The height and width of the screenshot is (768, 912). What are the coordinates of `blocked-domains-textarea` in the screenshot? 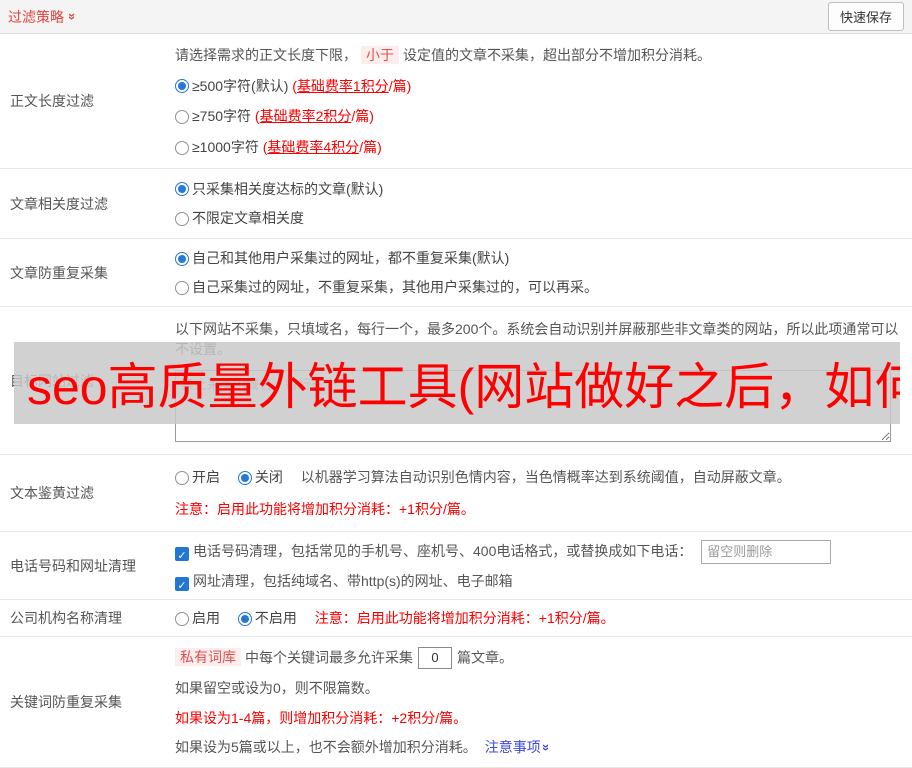 It's located at (533, 406).